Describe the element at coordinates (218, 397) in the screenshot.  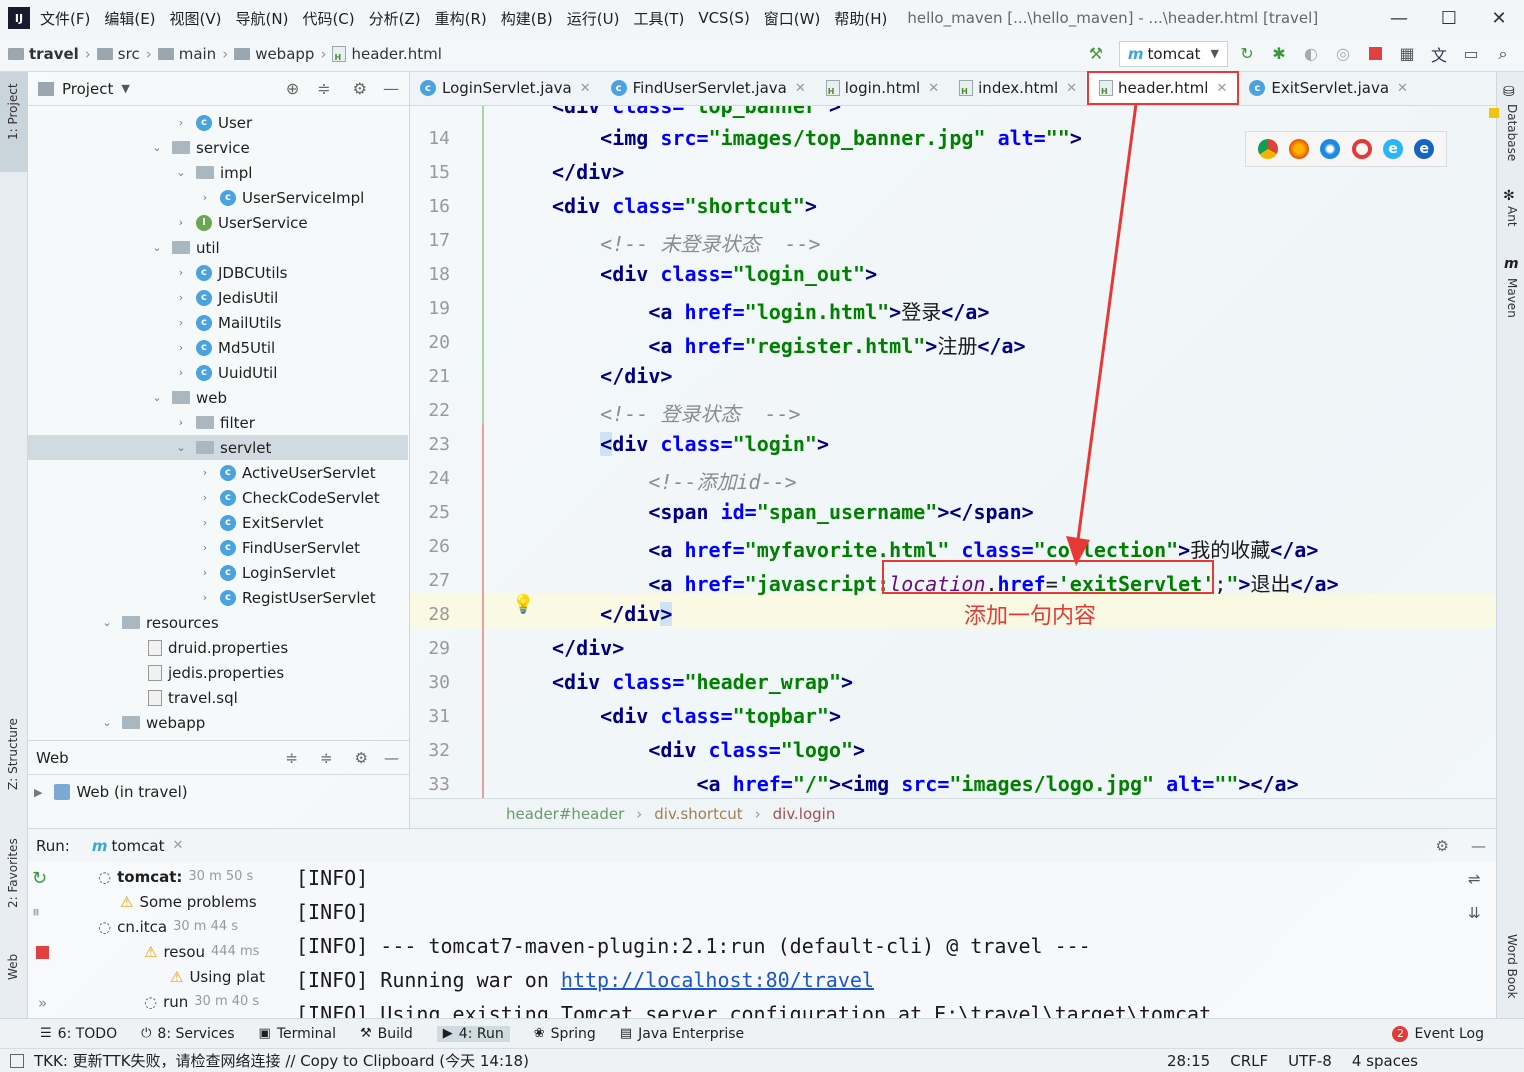
I see `tree-item: ⌄ web` at that location.